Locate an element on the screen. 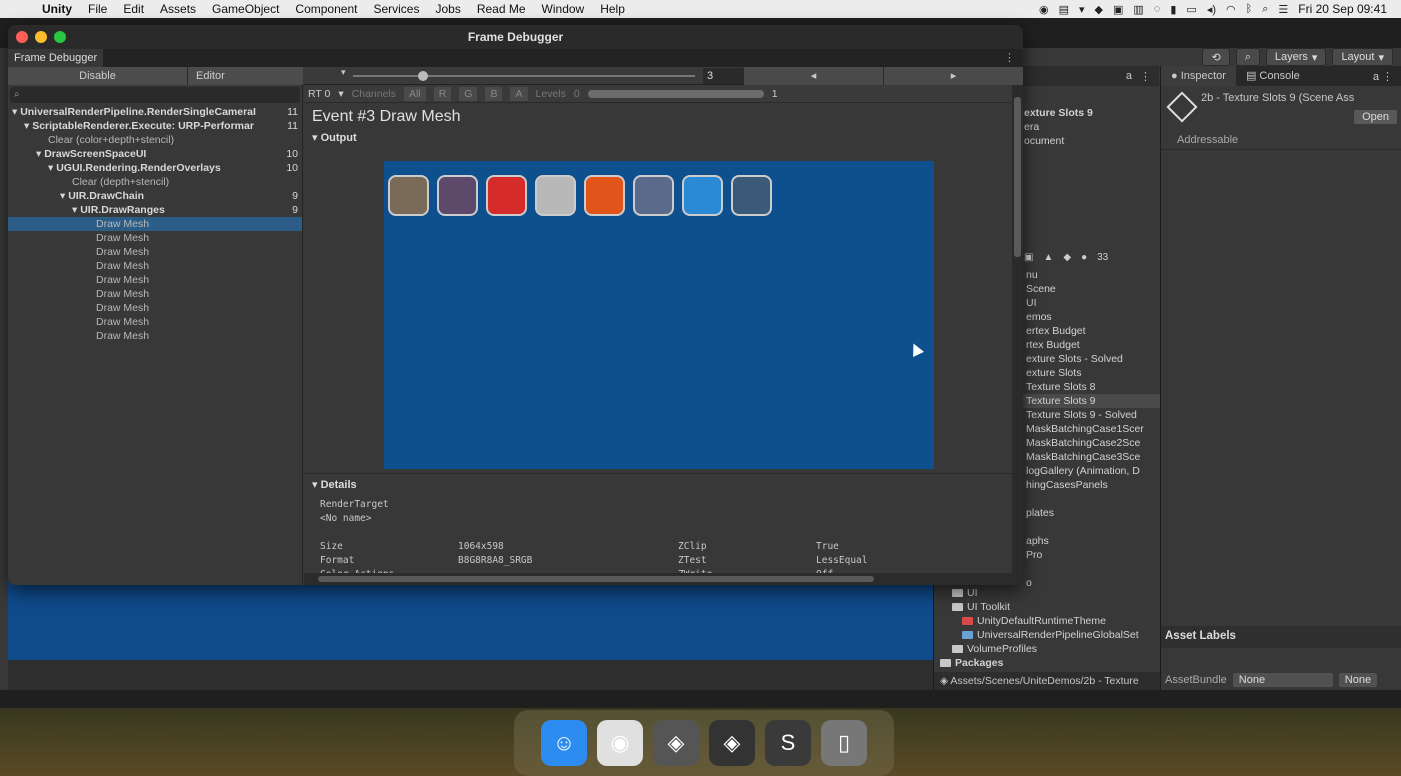 The height and width of the screenshot is (776, 1401). status-flag-icon: ◆ is located at coordinates (1099, 9).